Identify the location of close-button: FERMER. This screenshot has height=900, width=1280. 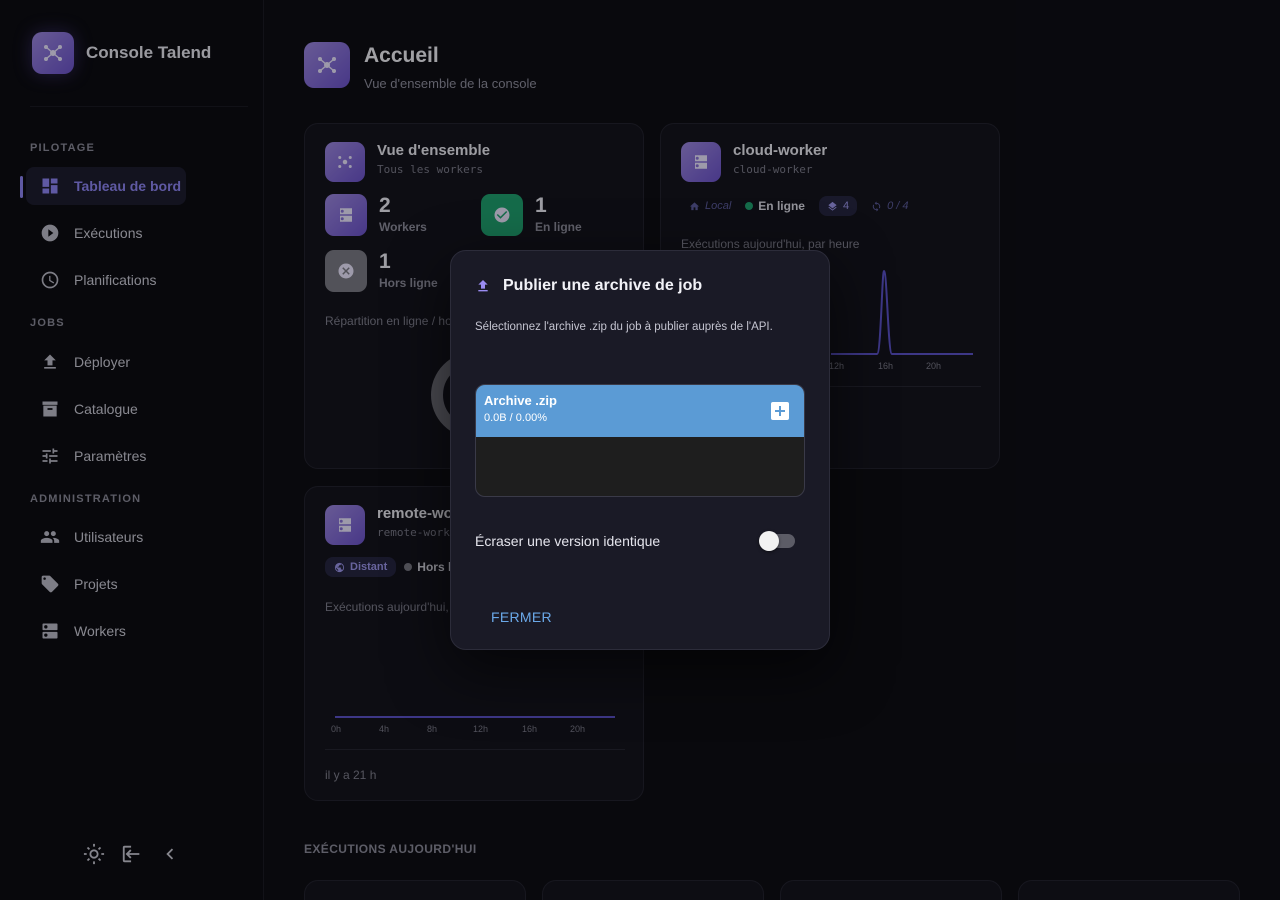
(521, 617).